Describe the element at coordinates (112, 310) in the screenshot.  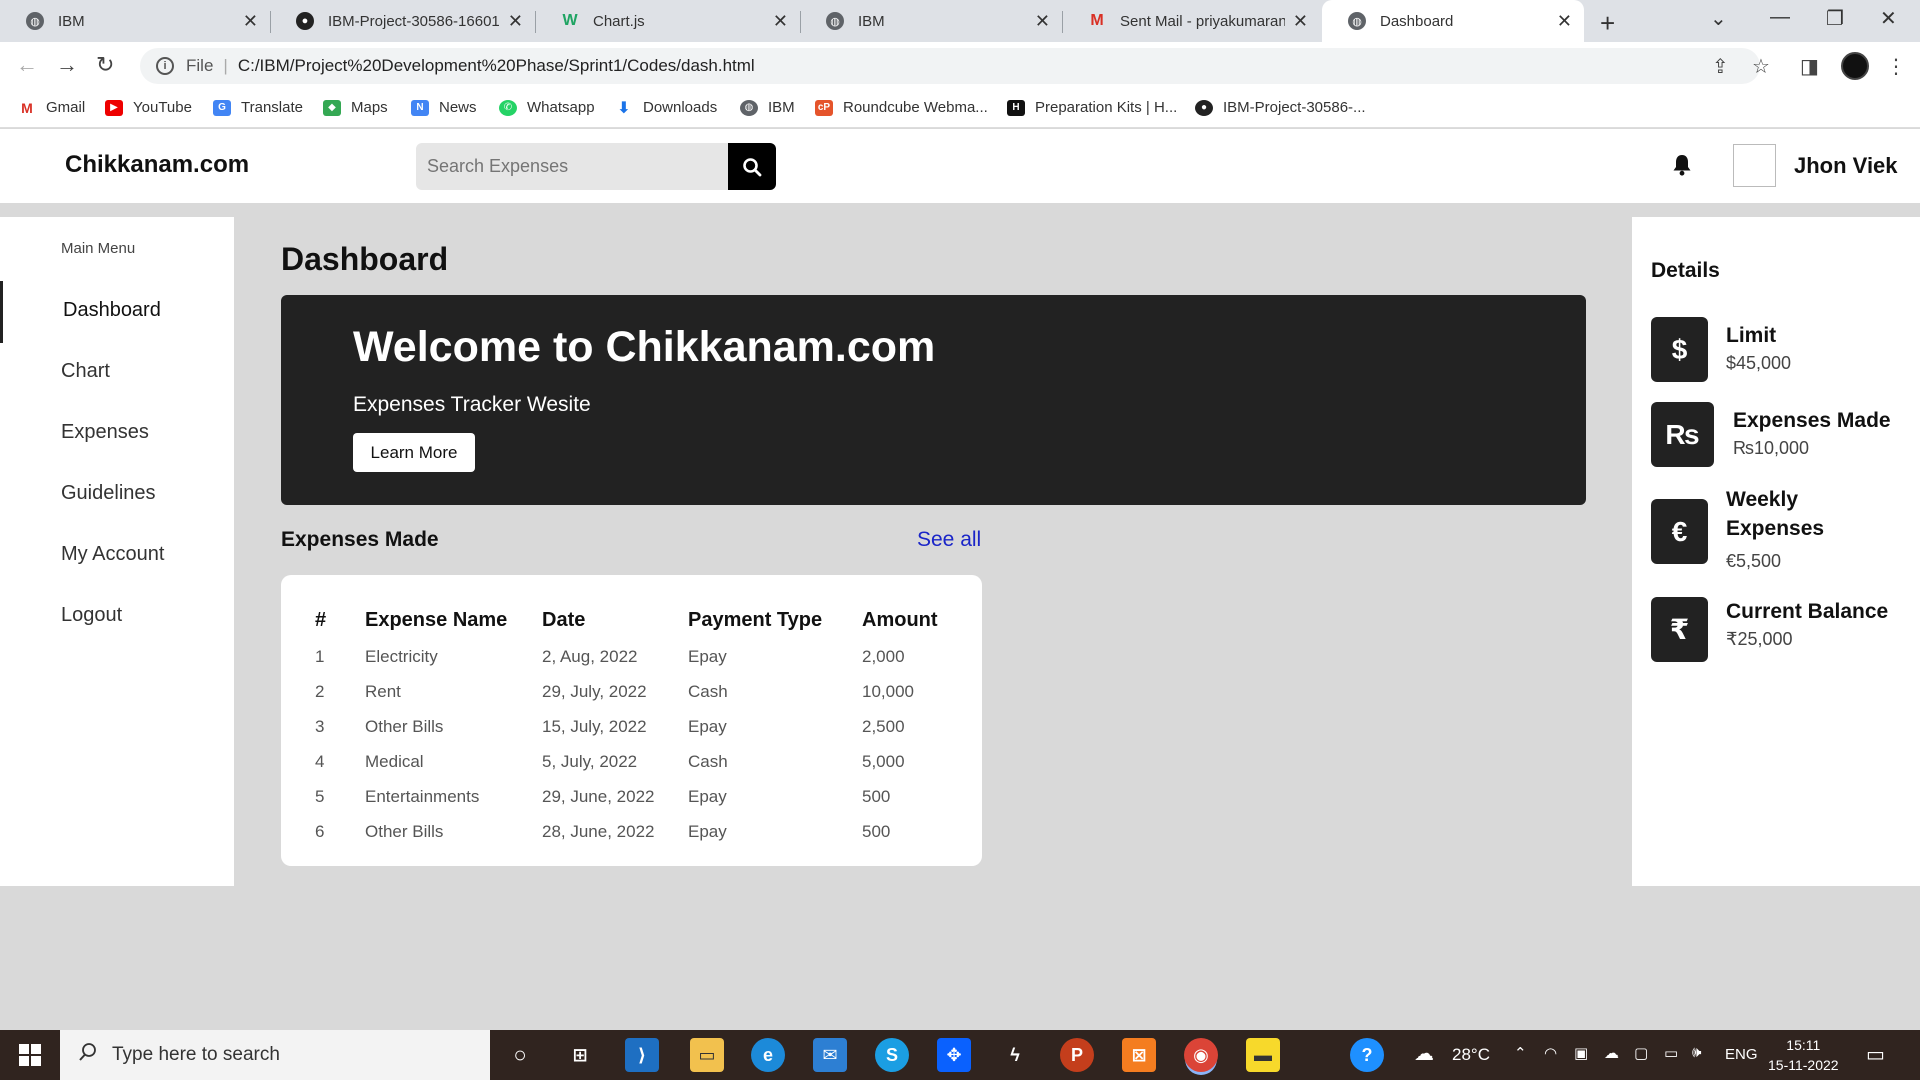
I see `sidebar-item-dashboard: Dashboard` at that location.